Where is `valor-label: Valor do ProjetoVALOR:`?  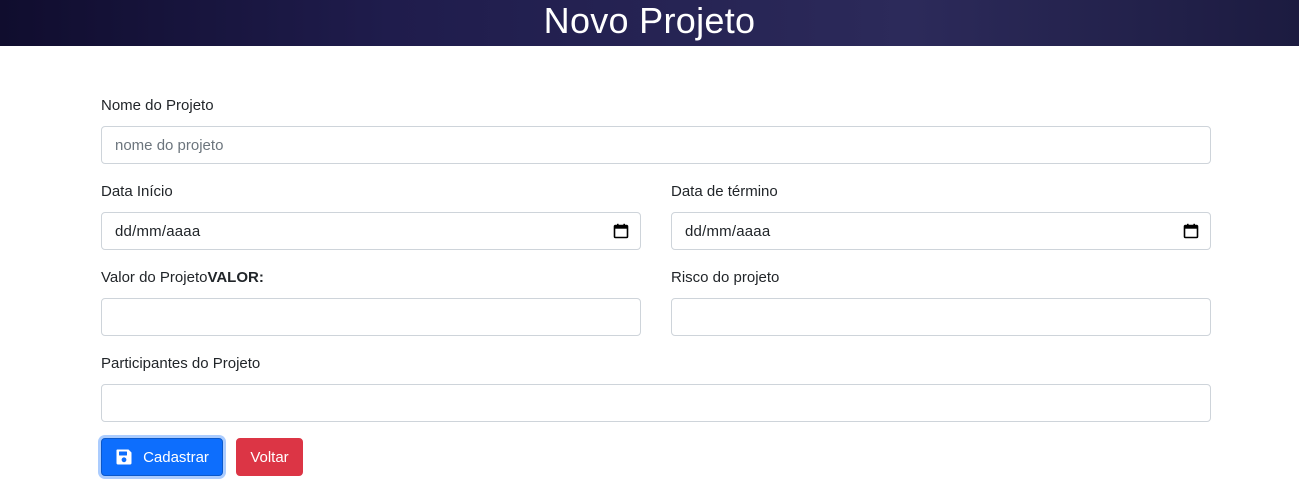
valor-label: Valor do ProjetoVALOR: is located at coordinates (182, 278).